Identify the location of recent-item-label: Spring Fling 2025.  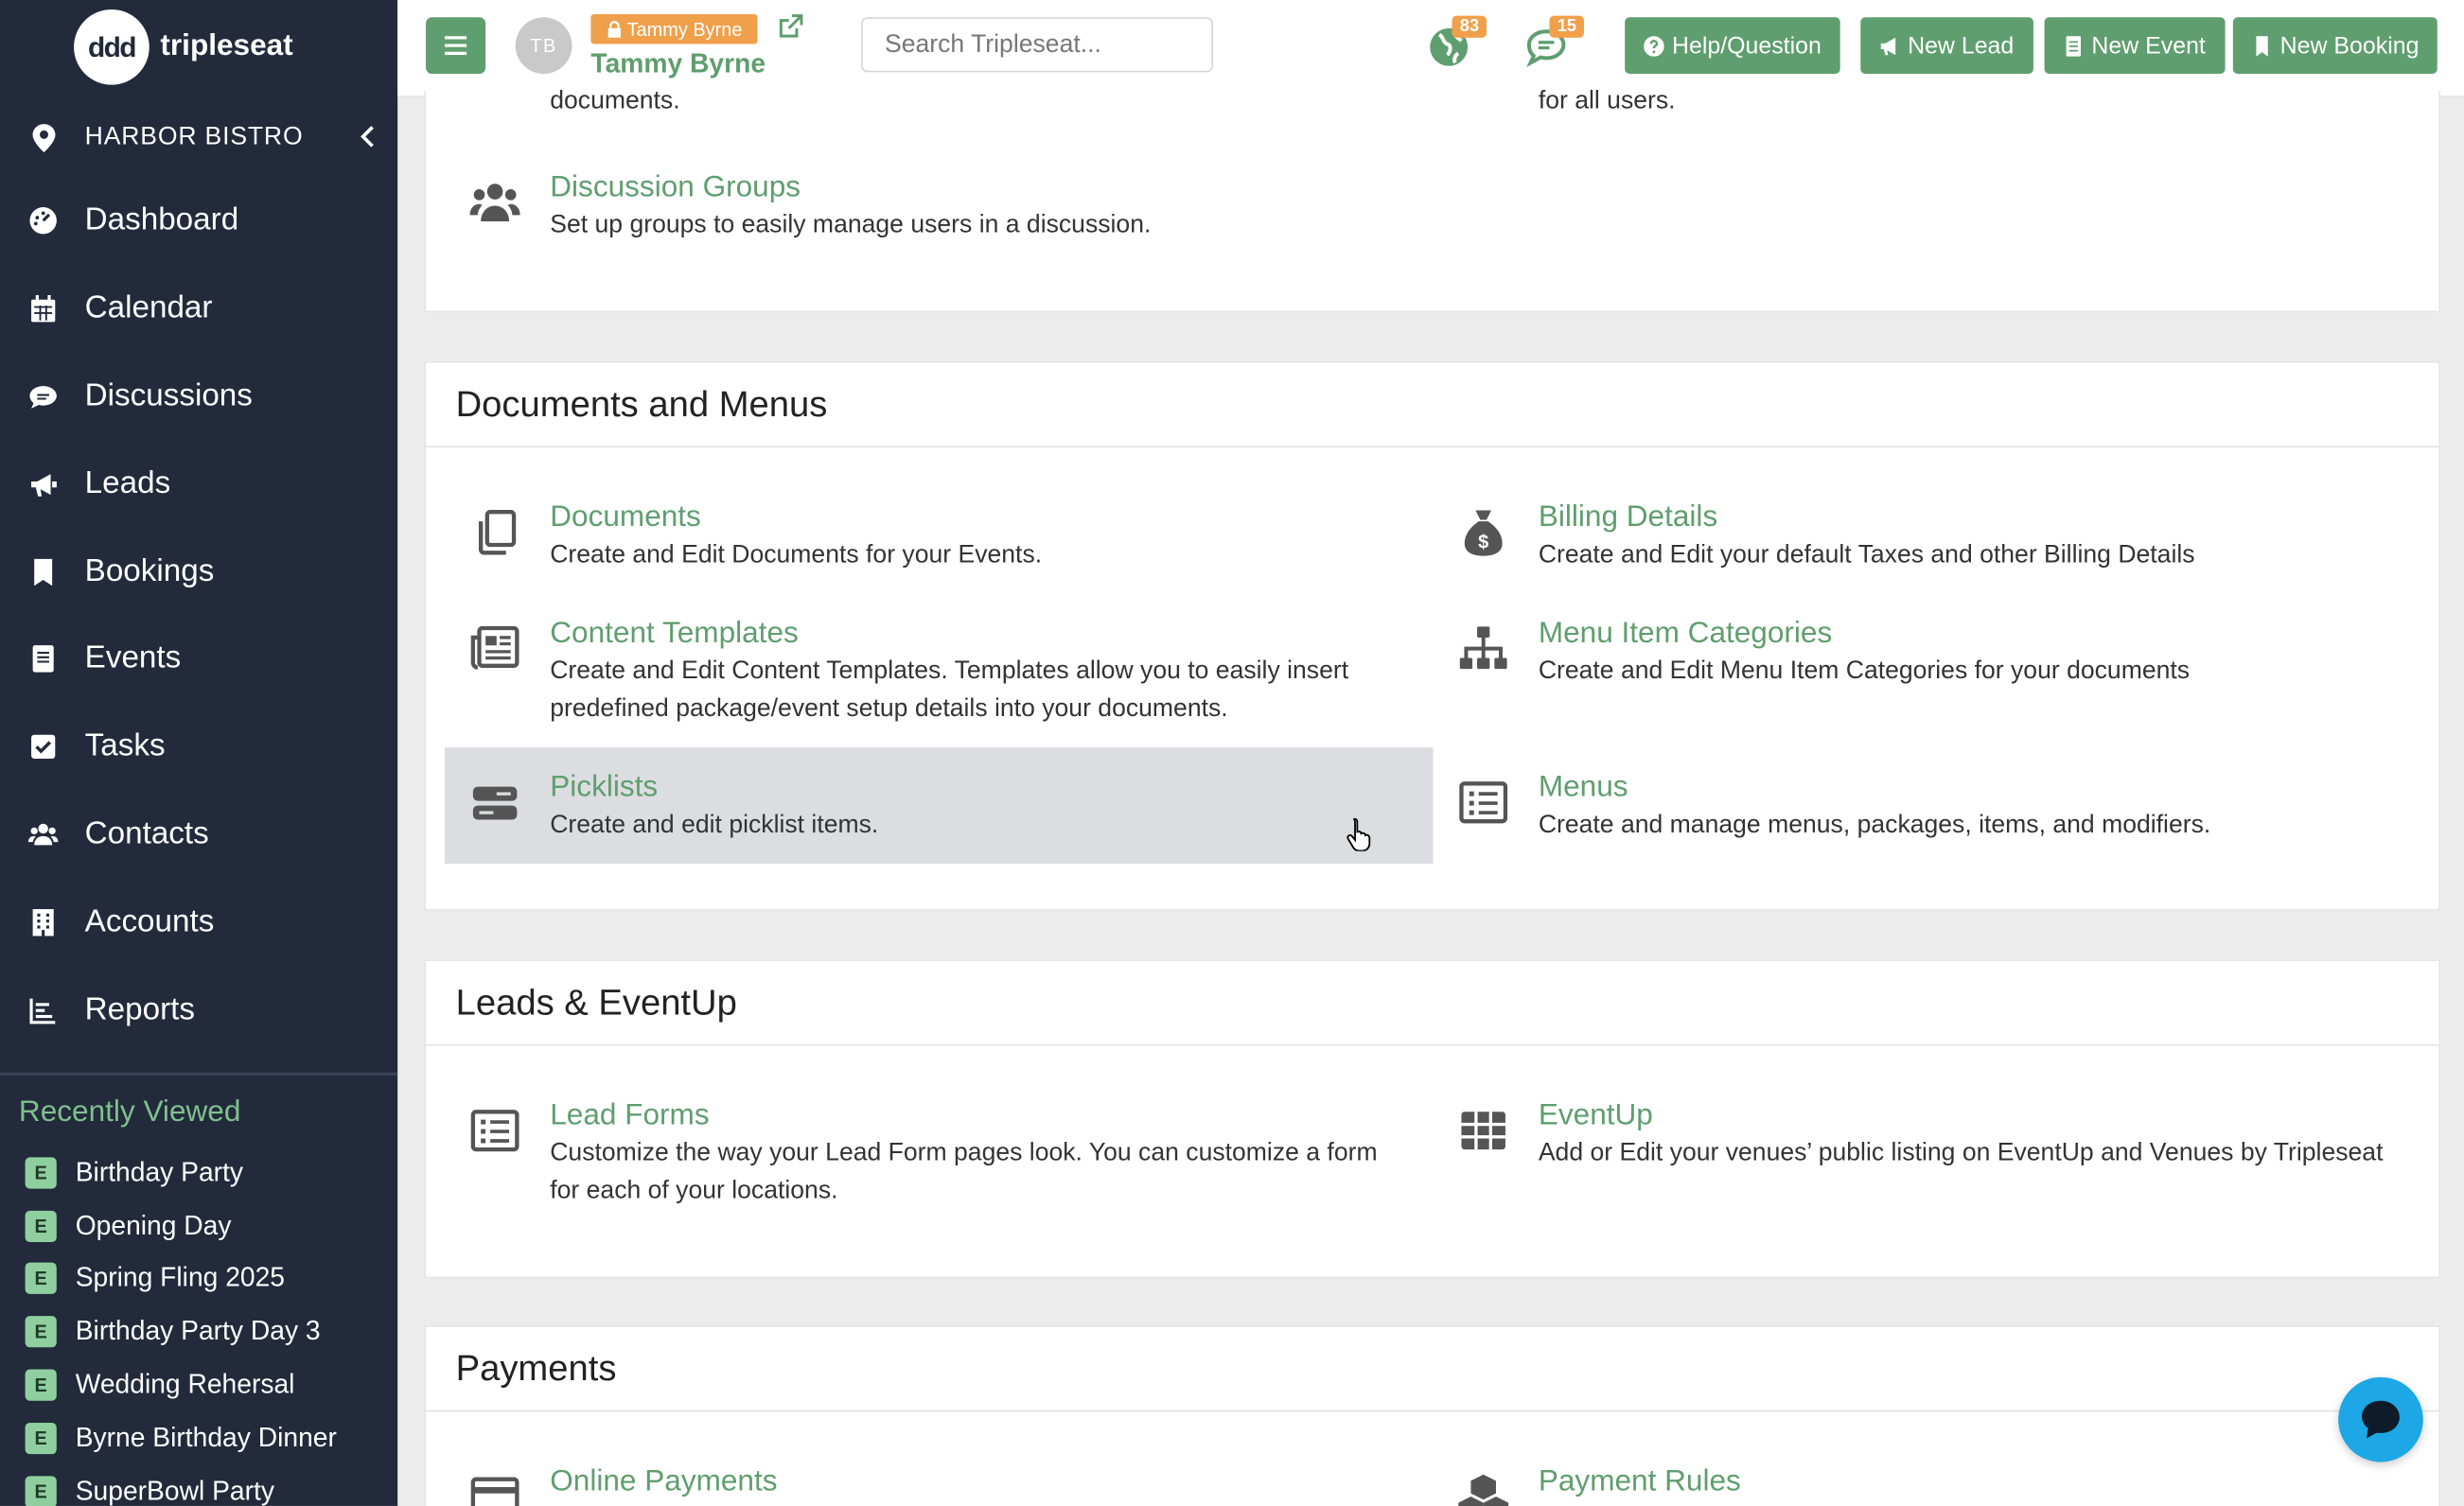
(181, 1278).